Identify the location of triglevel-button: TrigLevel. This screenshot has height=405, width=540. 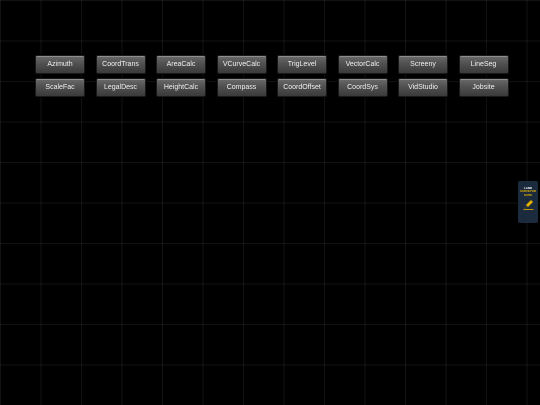
(302, 64).